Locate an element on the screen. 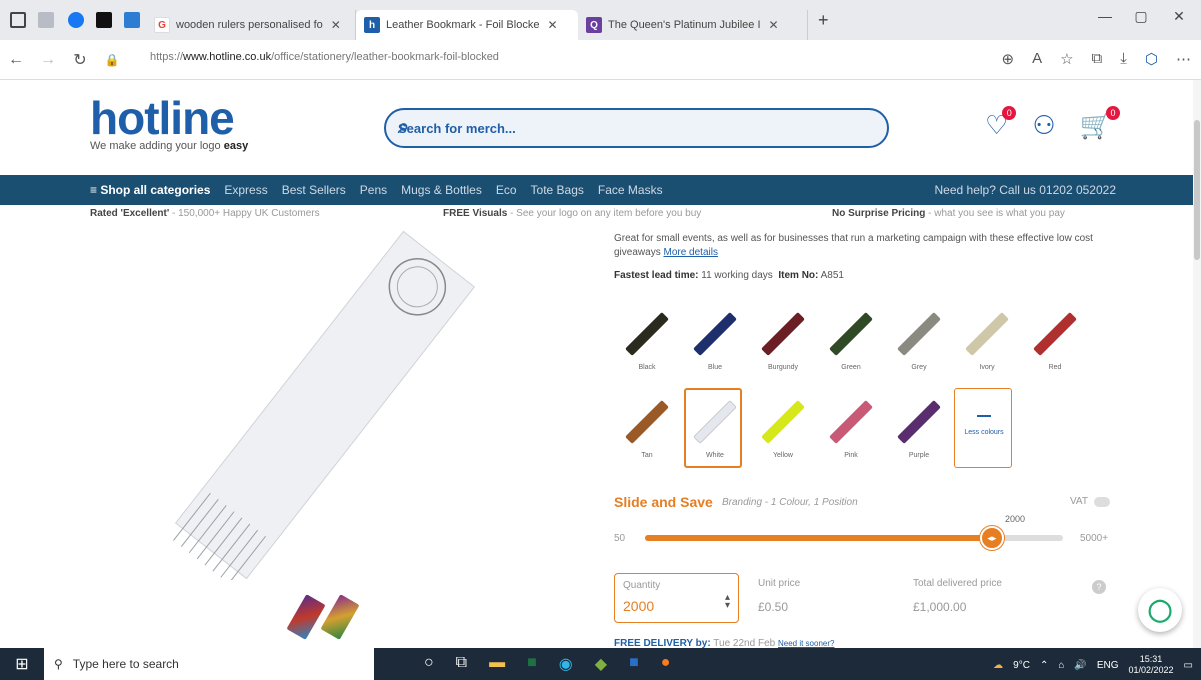 The height and width of the screenshot is (680, 1201). swatch-black: Black is located at coordinates (647, 342).